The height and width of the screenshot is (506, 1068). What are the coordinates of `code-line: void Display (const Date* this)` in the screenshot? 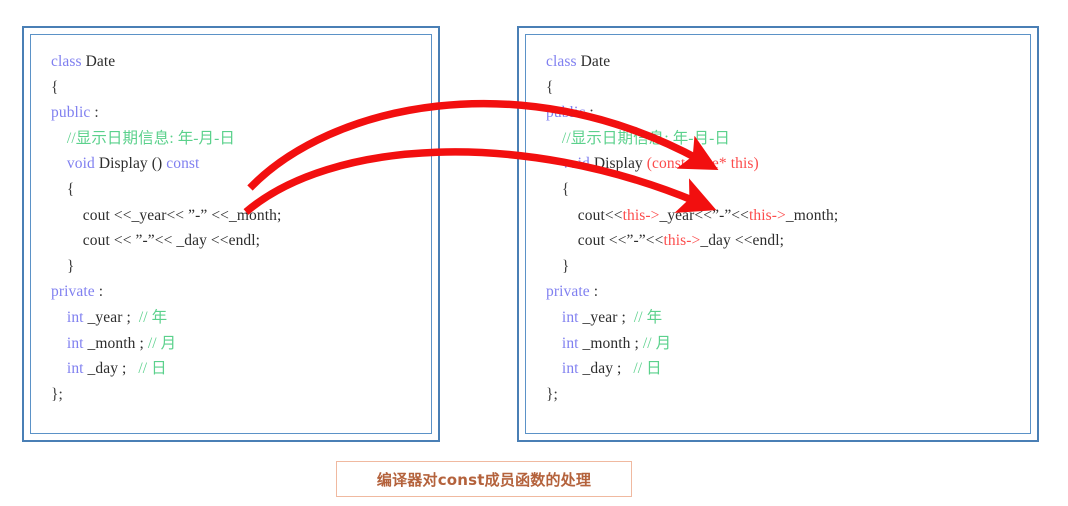 It's located at (692, 164).